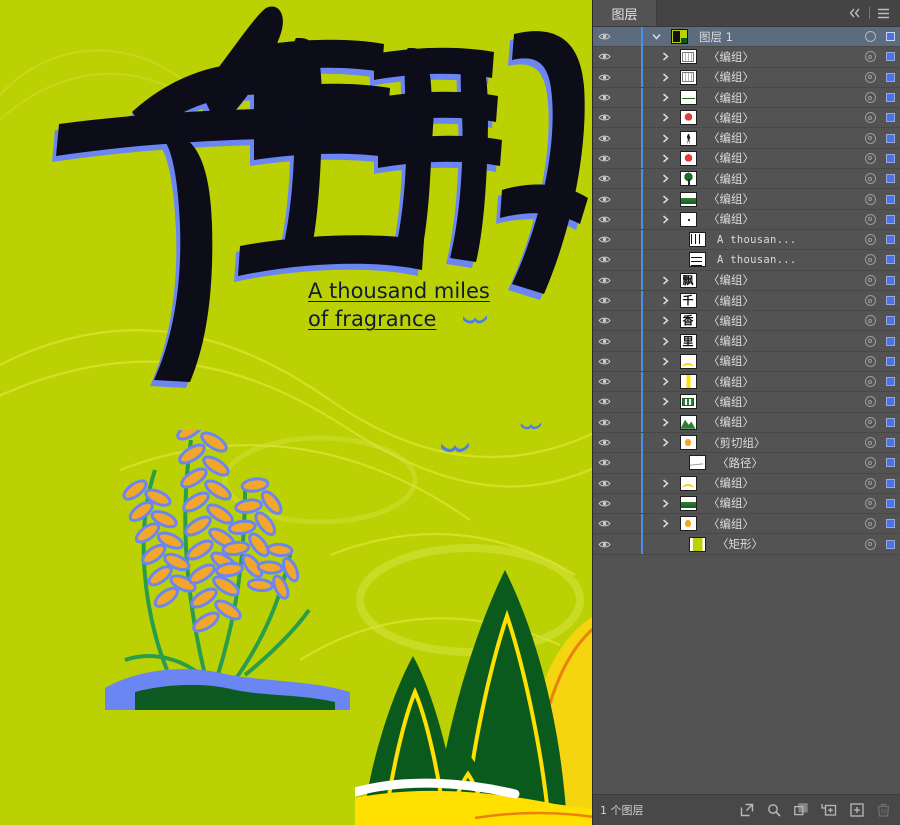 The width and height of the screenshot is (900, 825). I want to click on layer-thumbnail: 飘, so click(688, 280).